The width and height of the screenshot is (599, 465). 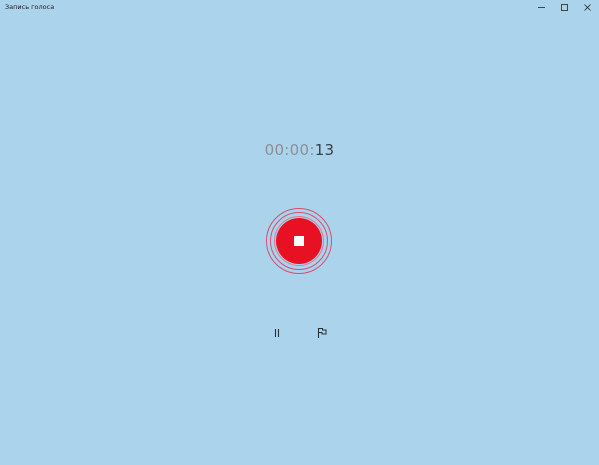 I want to click on stop-recording-button, so click(x=299, y=241).